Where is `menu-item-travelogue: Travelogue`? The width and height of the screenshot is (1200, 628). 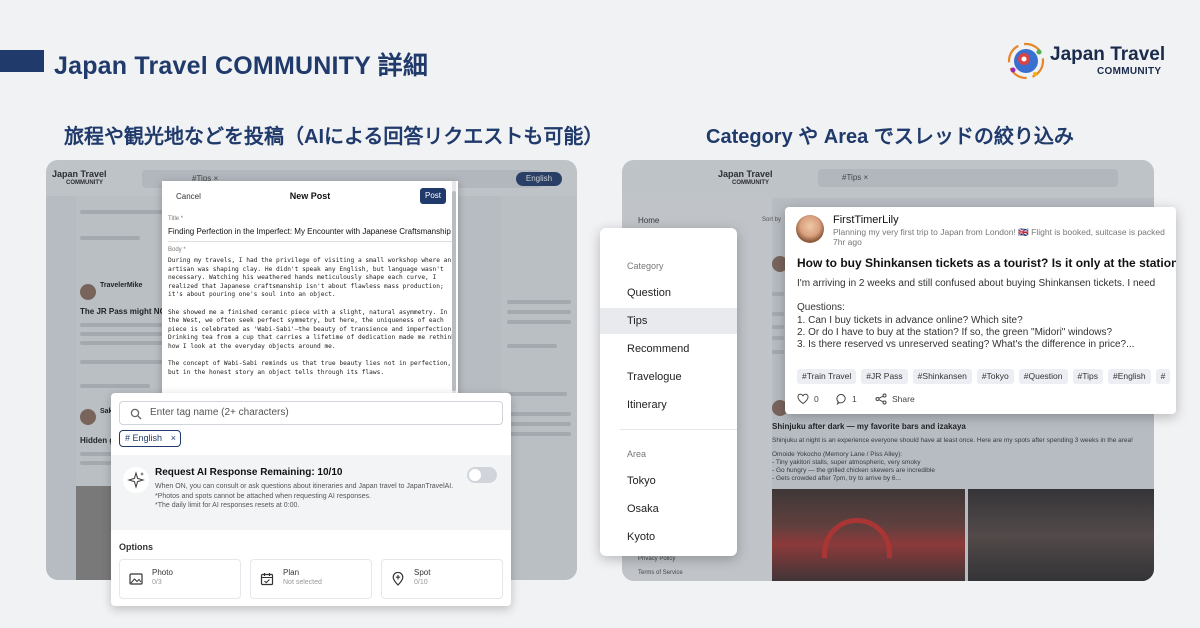
menu-item-travelogue: Travelogue is located at coordinates (668, 377).